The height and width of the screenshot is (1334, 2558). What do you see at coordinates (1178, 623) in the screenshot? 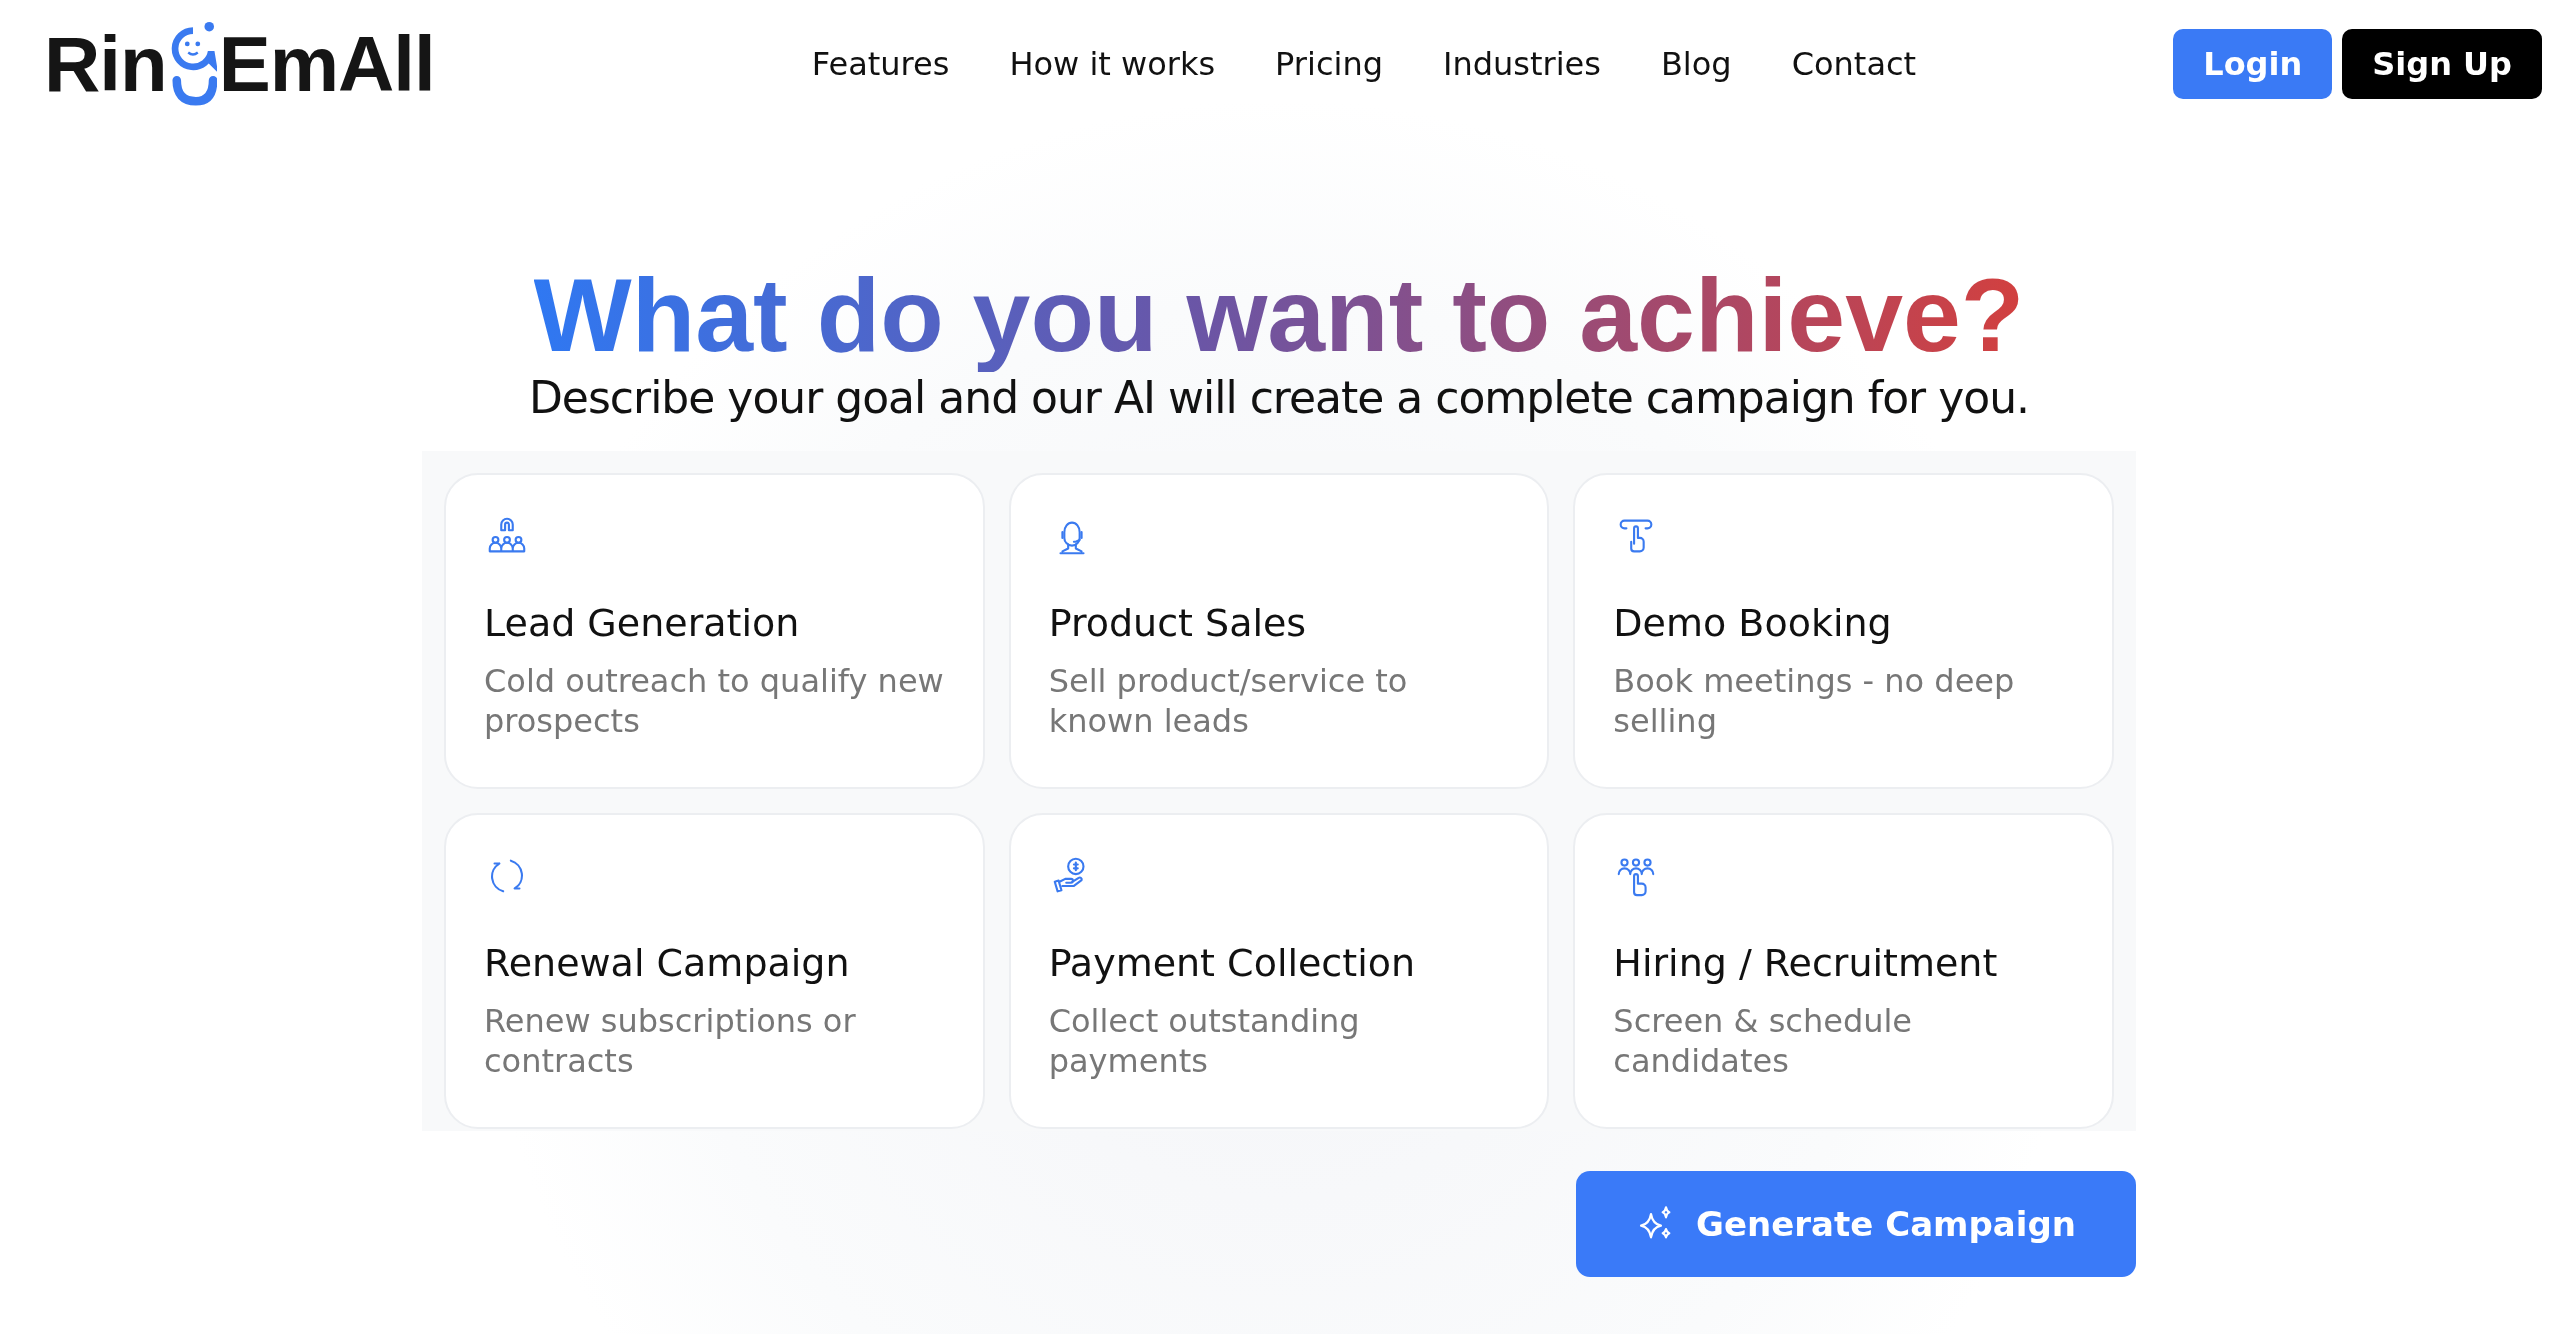
I see `goal-title: Product Sales` at bounding box center [1178, 623].